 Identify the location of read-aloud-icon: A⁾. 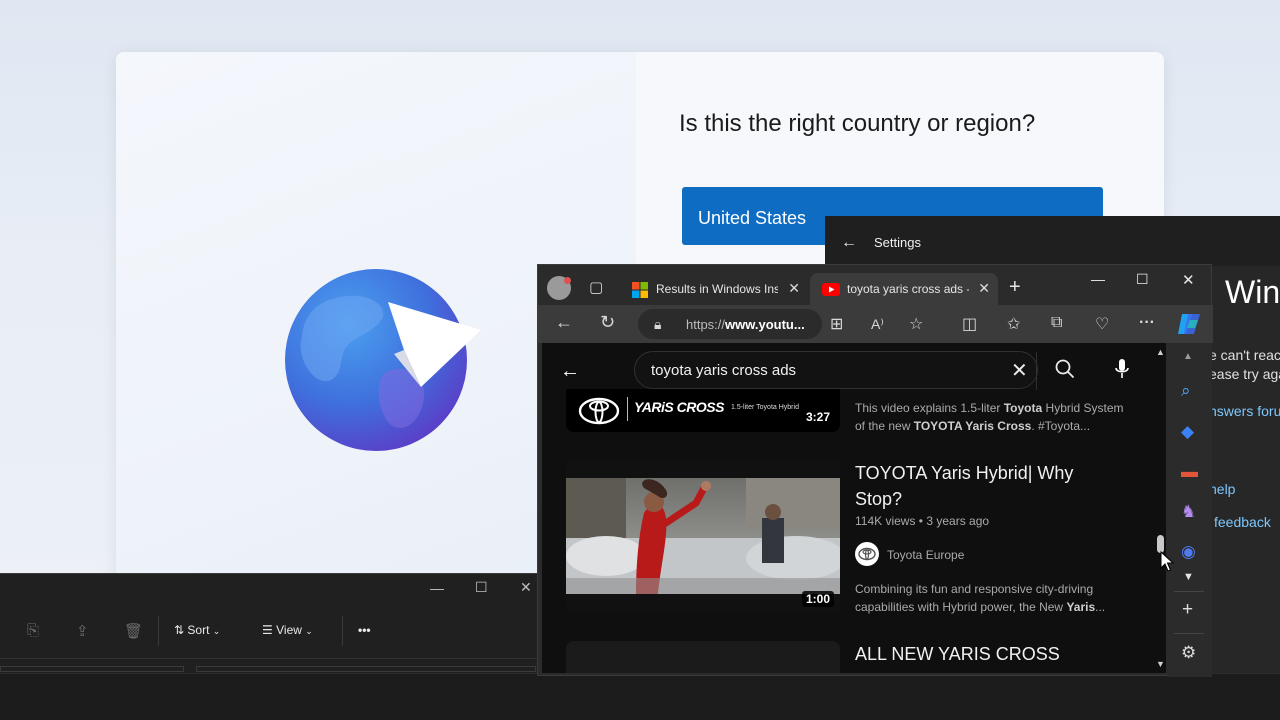
(877, 324).